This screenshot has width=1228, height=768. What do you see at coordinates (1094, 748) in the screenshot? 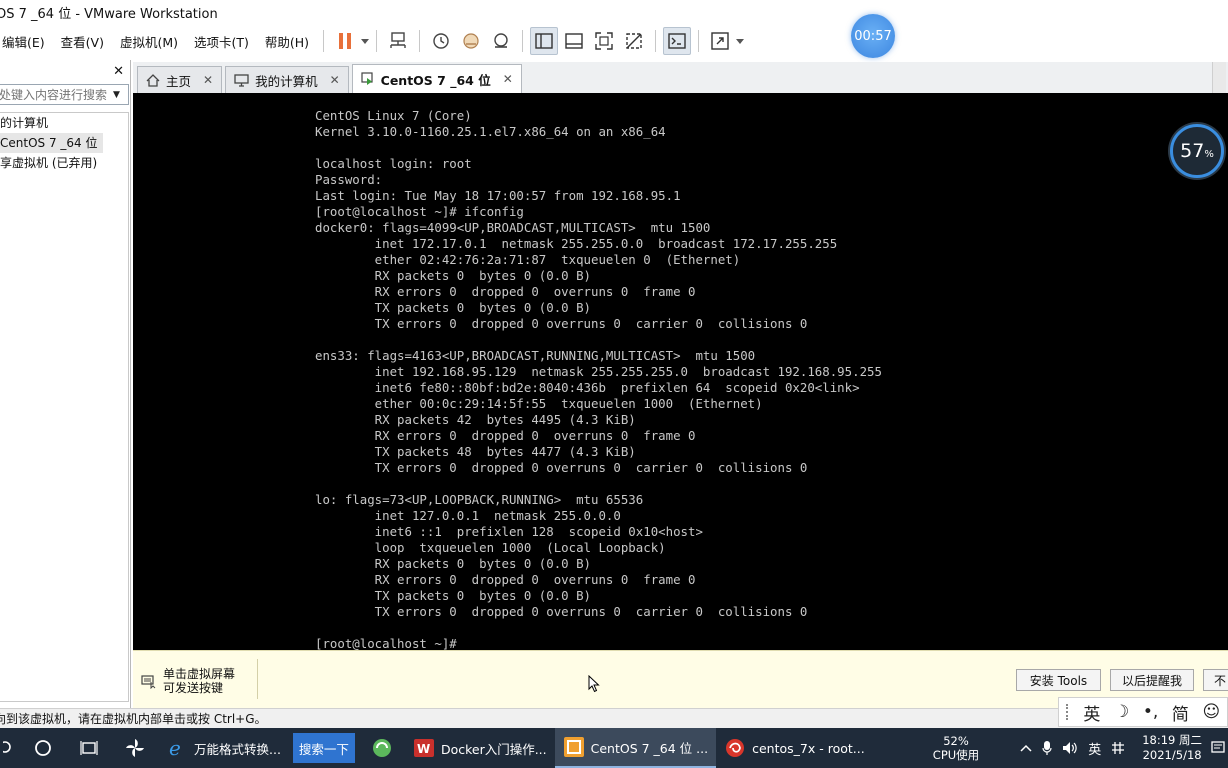
I see `tray-ime-language: 英` at bounding box center [1094, 748].